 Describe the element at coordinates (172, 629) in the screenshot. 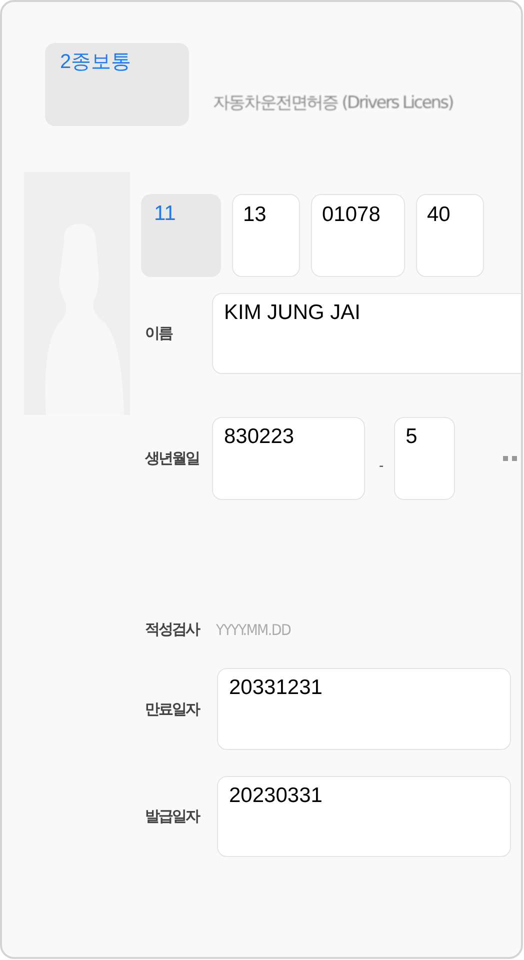

I see `field-label: 적성검사` at that location.